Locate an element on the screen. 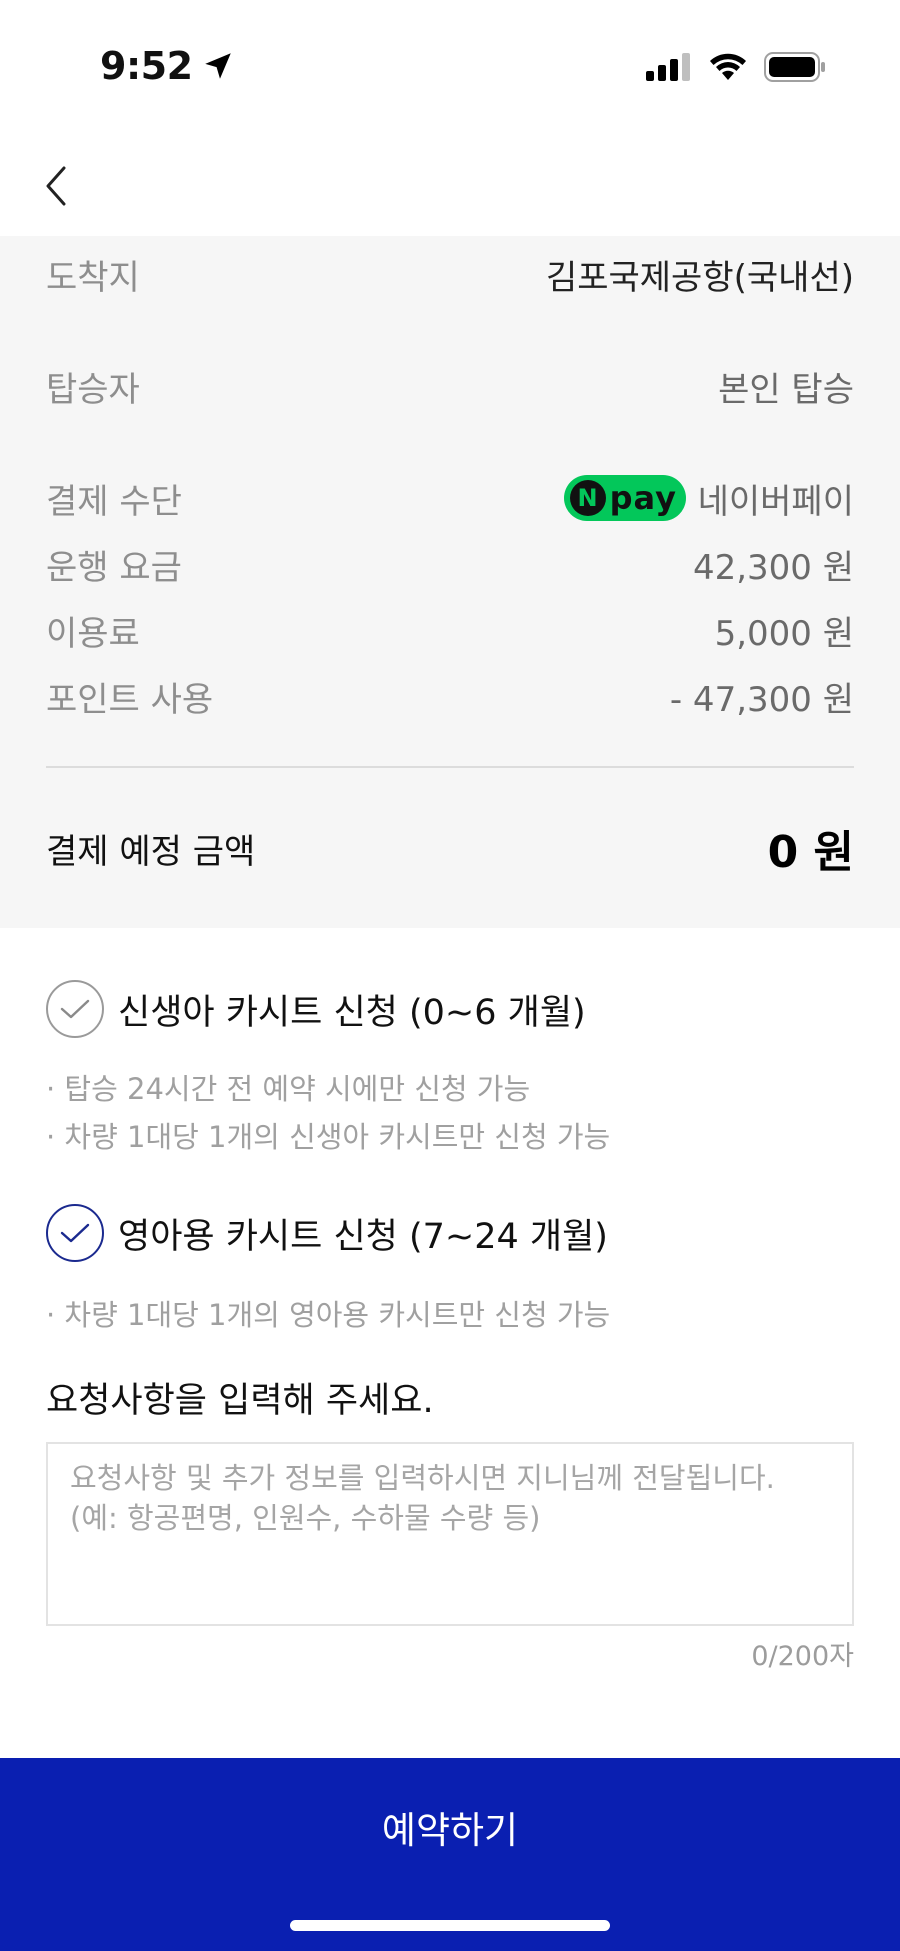 Image resolution: width=900 pixels, height=1951 pixels. row-label: 탑승자 is located at coordinates (93, 389).